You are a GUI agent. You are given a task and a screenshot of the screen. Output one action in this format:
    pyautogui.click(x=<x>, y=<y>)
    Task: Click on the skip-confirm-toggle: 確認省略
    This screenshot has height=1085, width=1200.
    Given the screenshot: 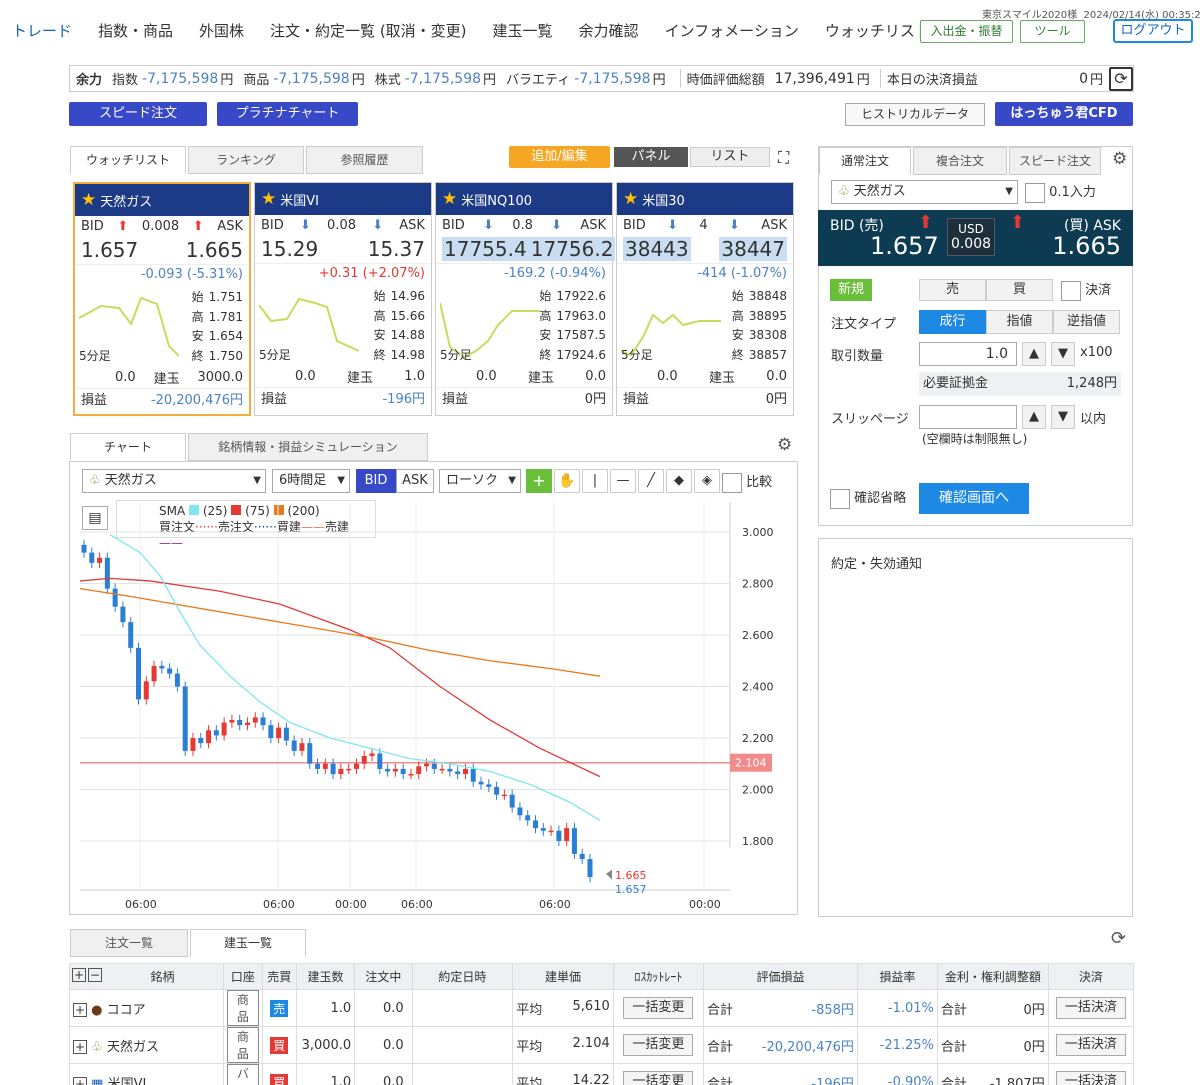 What is the action you would take?
    pyautogui.click(x=868, y=498)
    